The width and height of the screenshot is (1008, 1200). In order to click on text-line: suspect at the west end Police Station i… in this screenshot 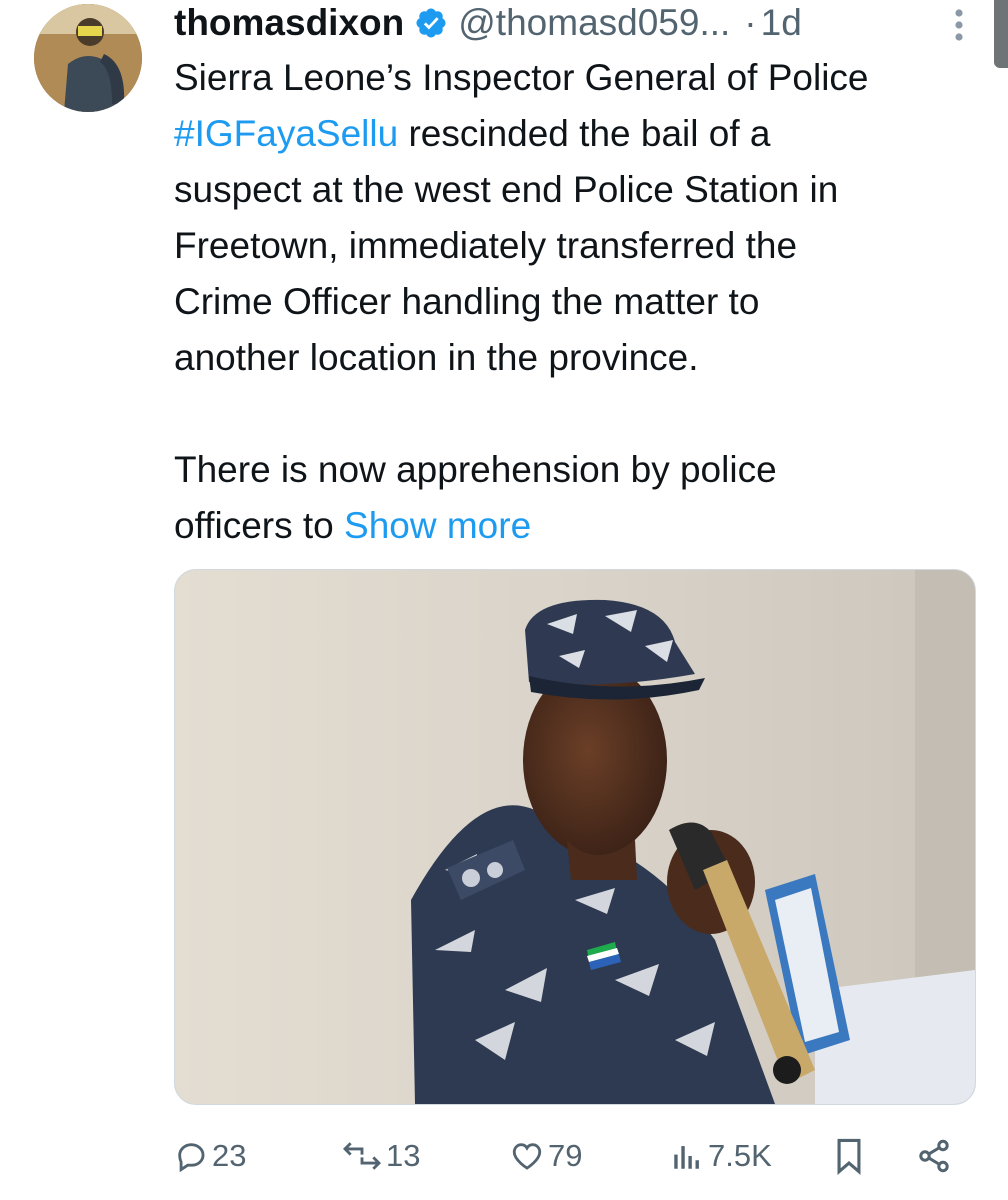, I will do `click(506, 189)`.